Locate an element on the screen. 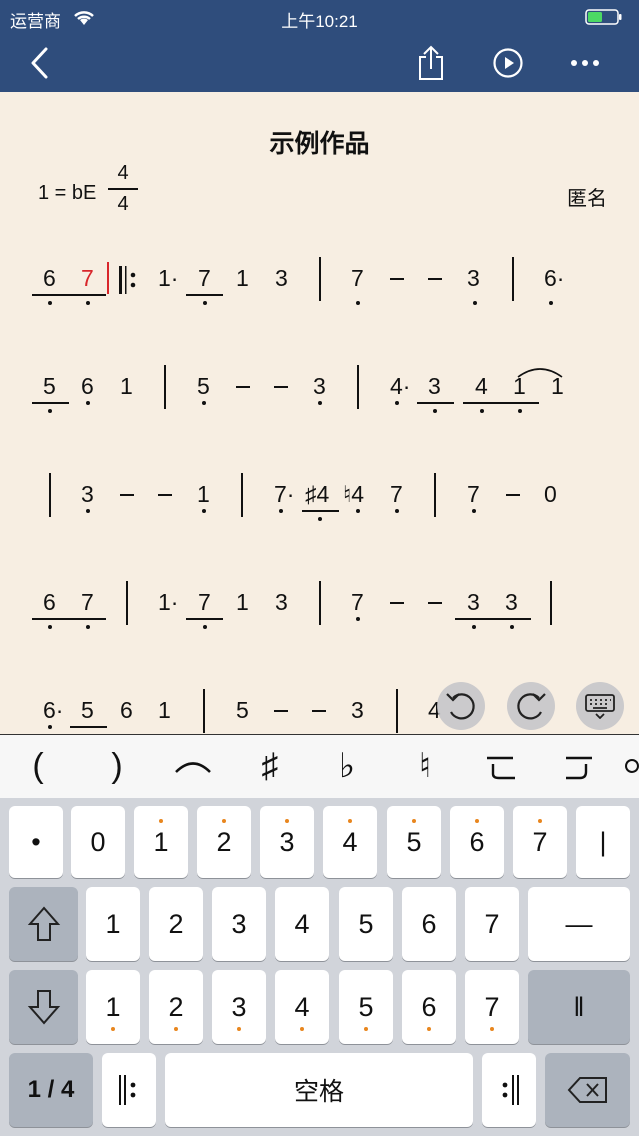 The width and height of the screenshot is (639, 1136). space-button: 空格 is located at coordinates (319, 1090).